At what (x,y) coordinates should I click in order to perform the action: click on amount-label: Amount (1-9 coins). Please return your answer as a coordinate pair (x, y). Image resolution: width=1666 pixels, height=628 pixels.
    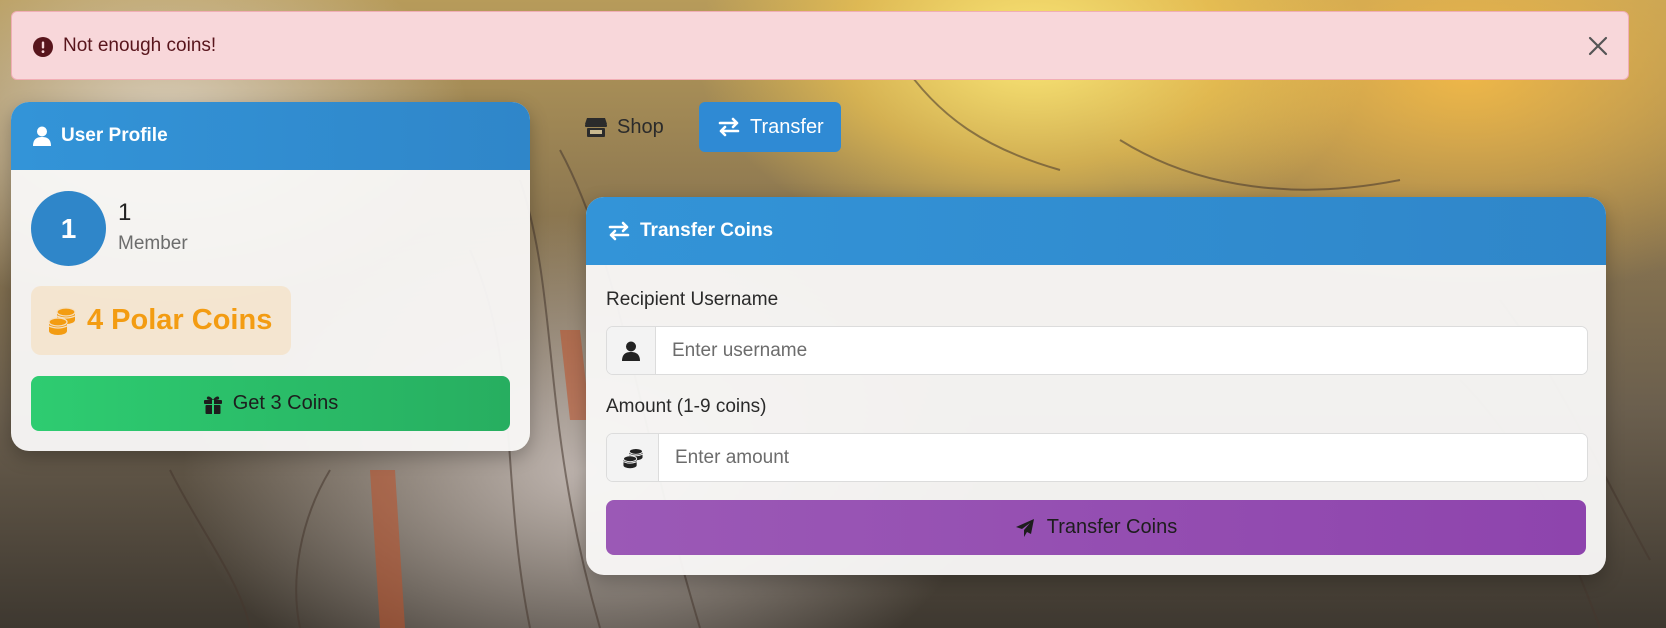
    Looking at the image, I should click on (686, 406).